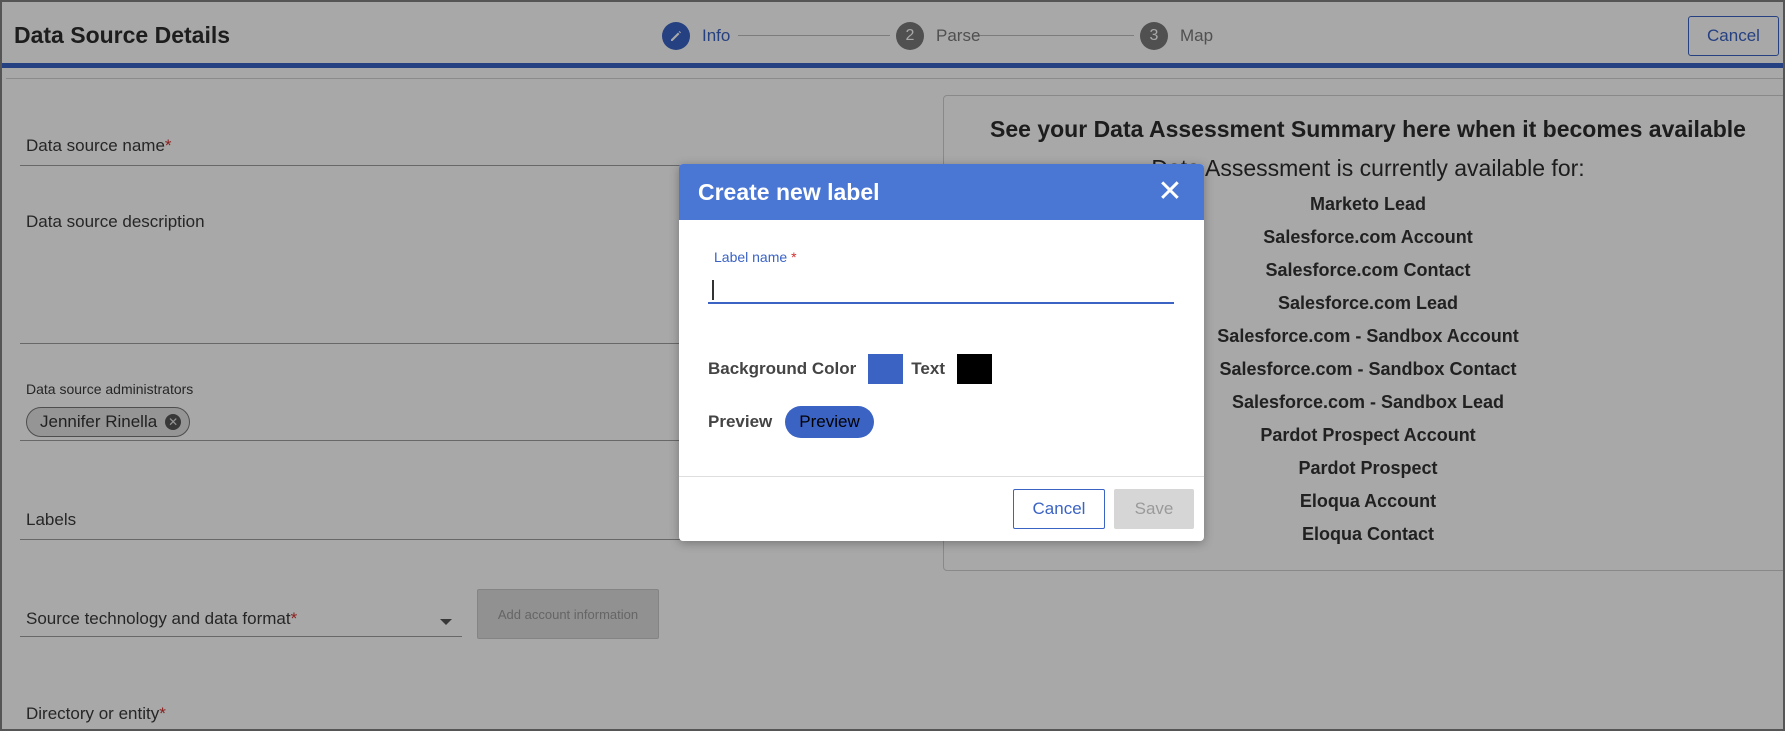 The width and height of the screenshot is (1785, 731). What do you see at coordinates (974, 369) in the screenshot?
I see `text-color-swatch` at bounding box center [974, 369].